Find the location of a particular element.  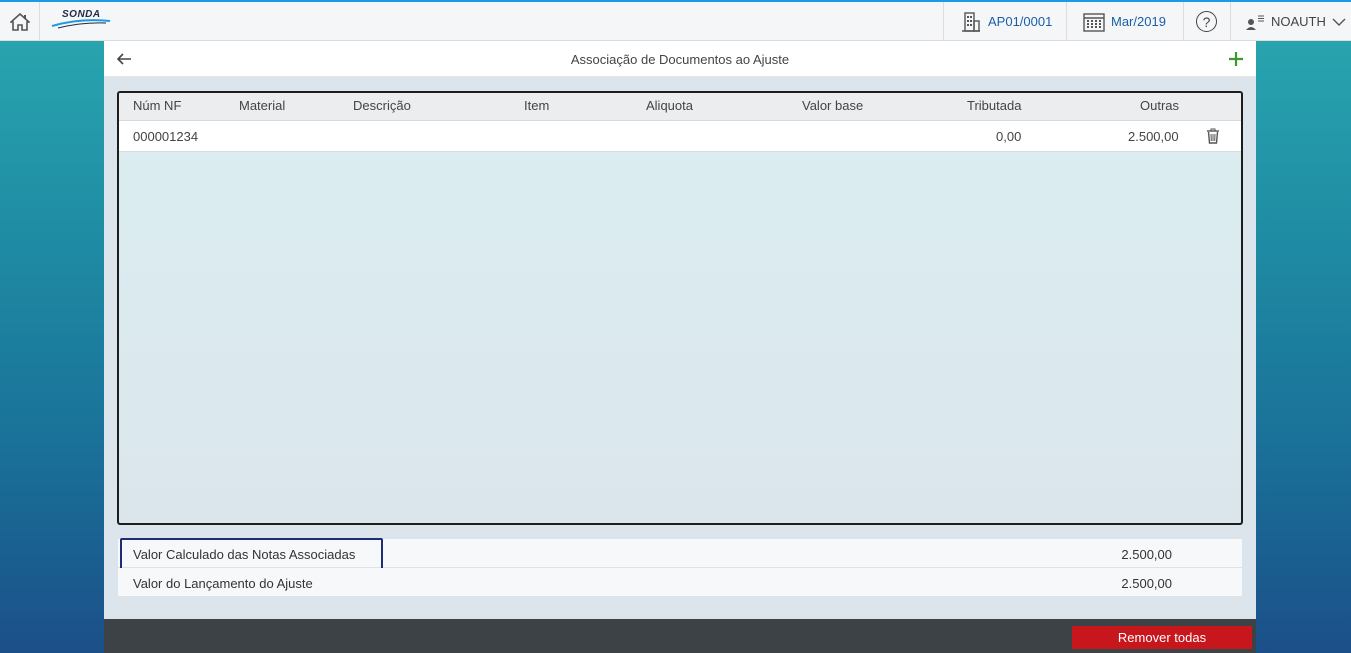

user-icon is located at coordinates (1255, 22).